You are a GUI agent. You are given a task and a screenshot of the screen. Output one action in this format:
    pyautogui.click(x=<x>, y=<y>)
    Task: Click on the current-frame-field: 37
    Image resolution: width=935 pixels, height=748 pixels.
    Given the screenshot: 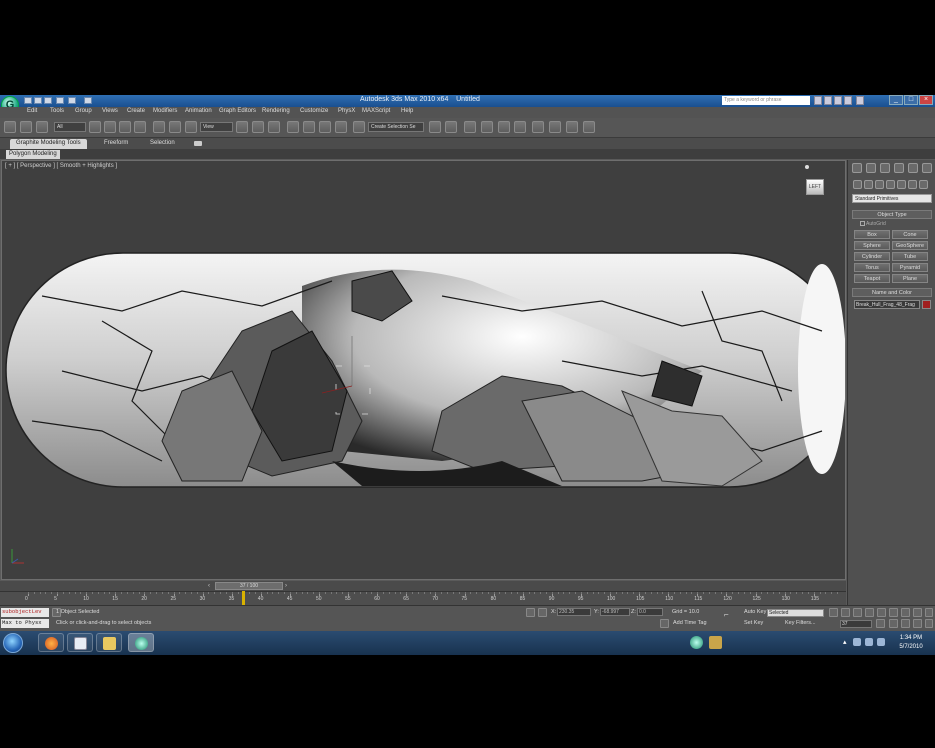 What is the action you would take?
    pyautogui.click(x=856, y=624)
    